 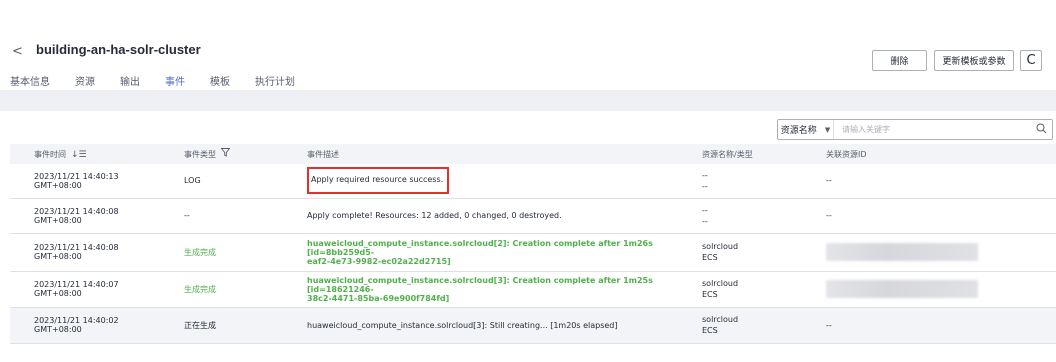 What do you see at coordinates (740, 154) in the screenshot?
I see `col-header-resource: 资源名称/类型` at bounding box center [740, 154].